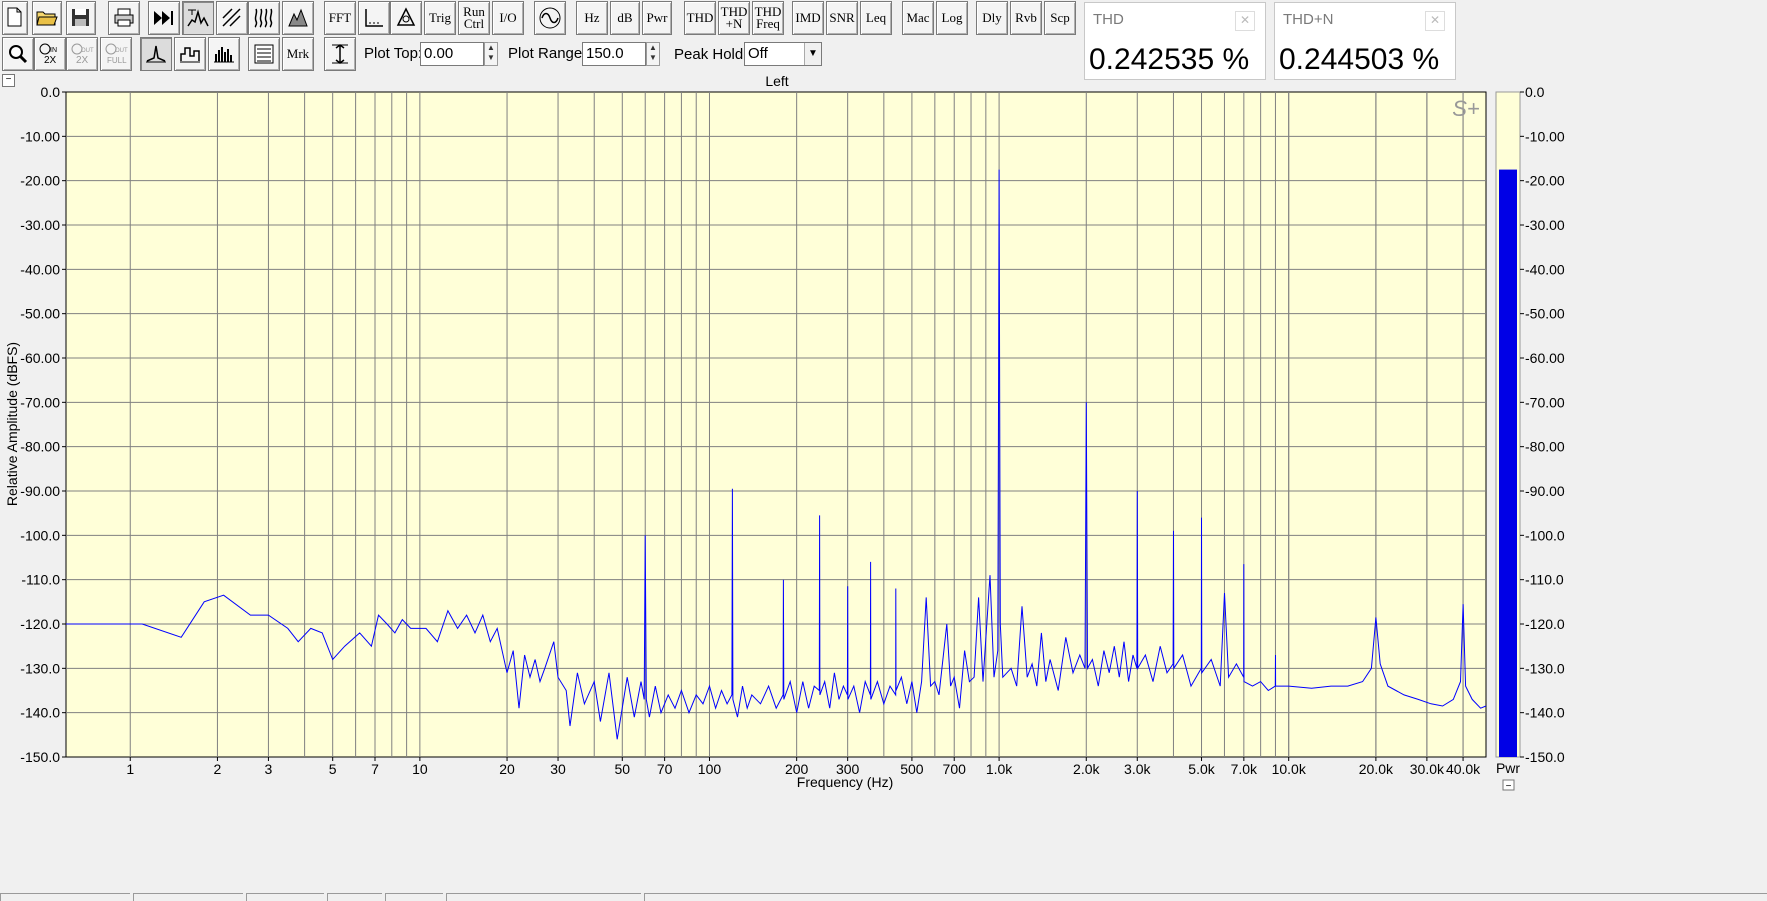  Describe the element at coordinates (1376, 769) in the screenshot. I see `x-tick-label: 20.0k` at that location.